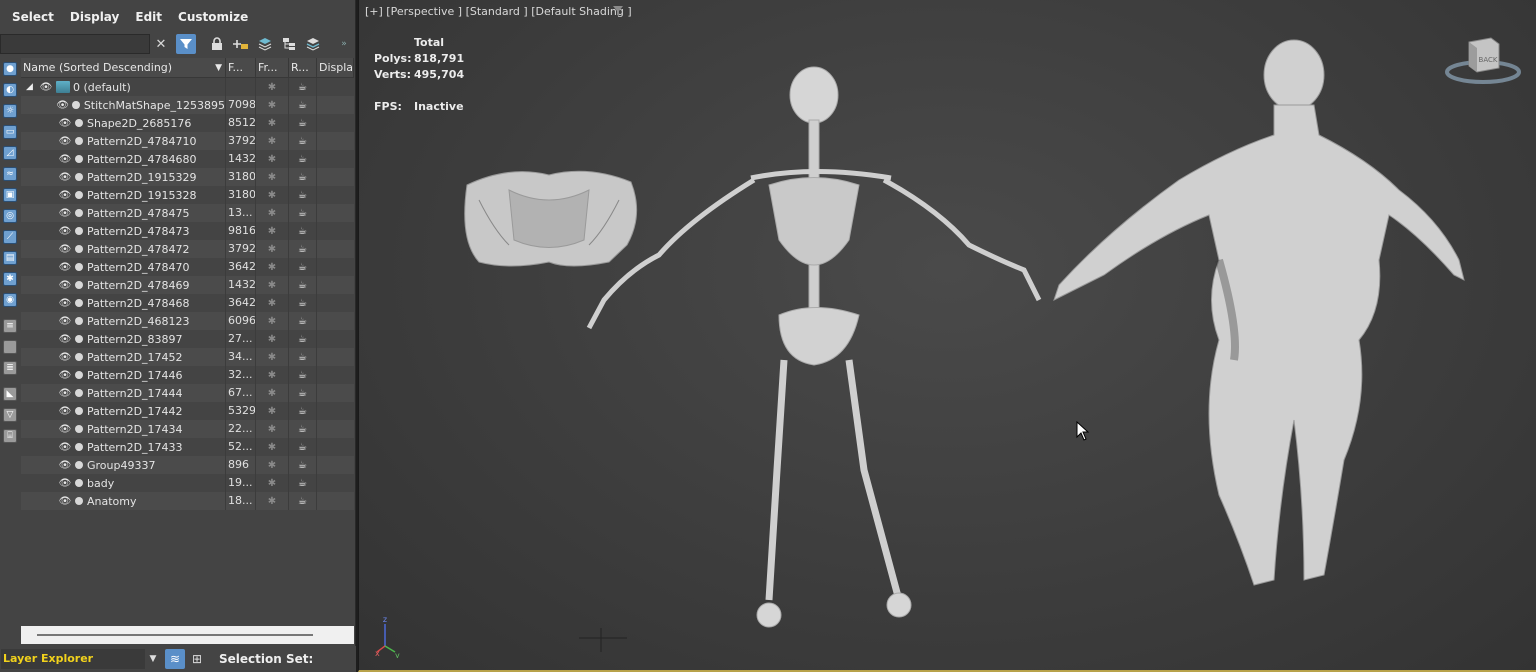 The image size is (1536, 672). Describe the element at coordinates (1483, 62) in the screenshot. I see `viewcube-icon: BACK` at that location.